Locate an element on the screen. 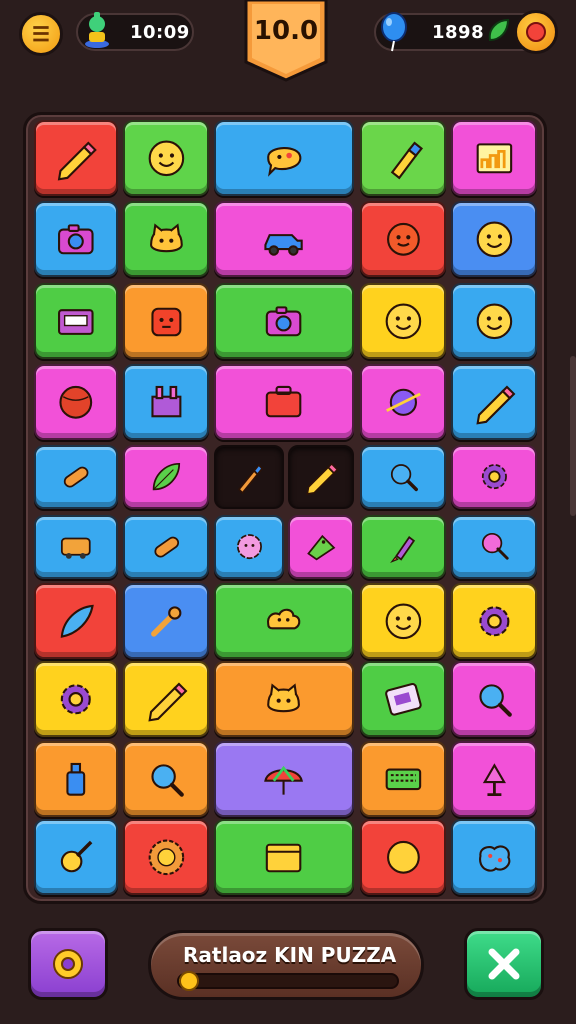 This screenshot has height=1024, width=576. pencil-icon is located at coordinates (322, 479).